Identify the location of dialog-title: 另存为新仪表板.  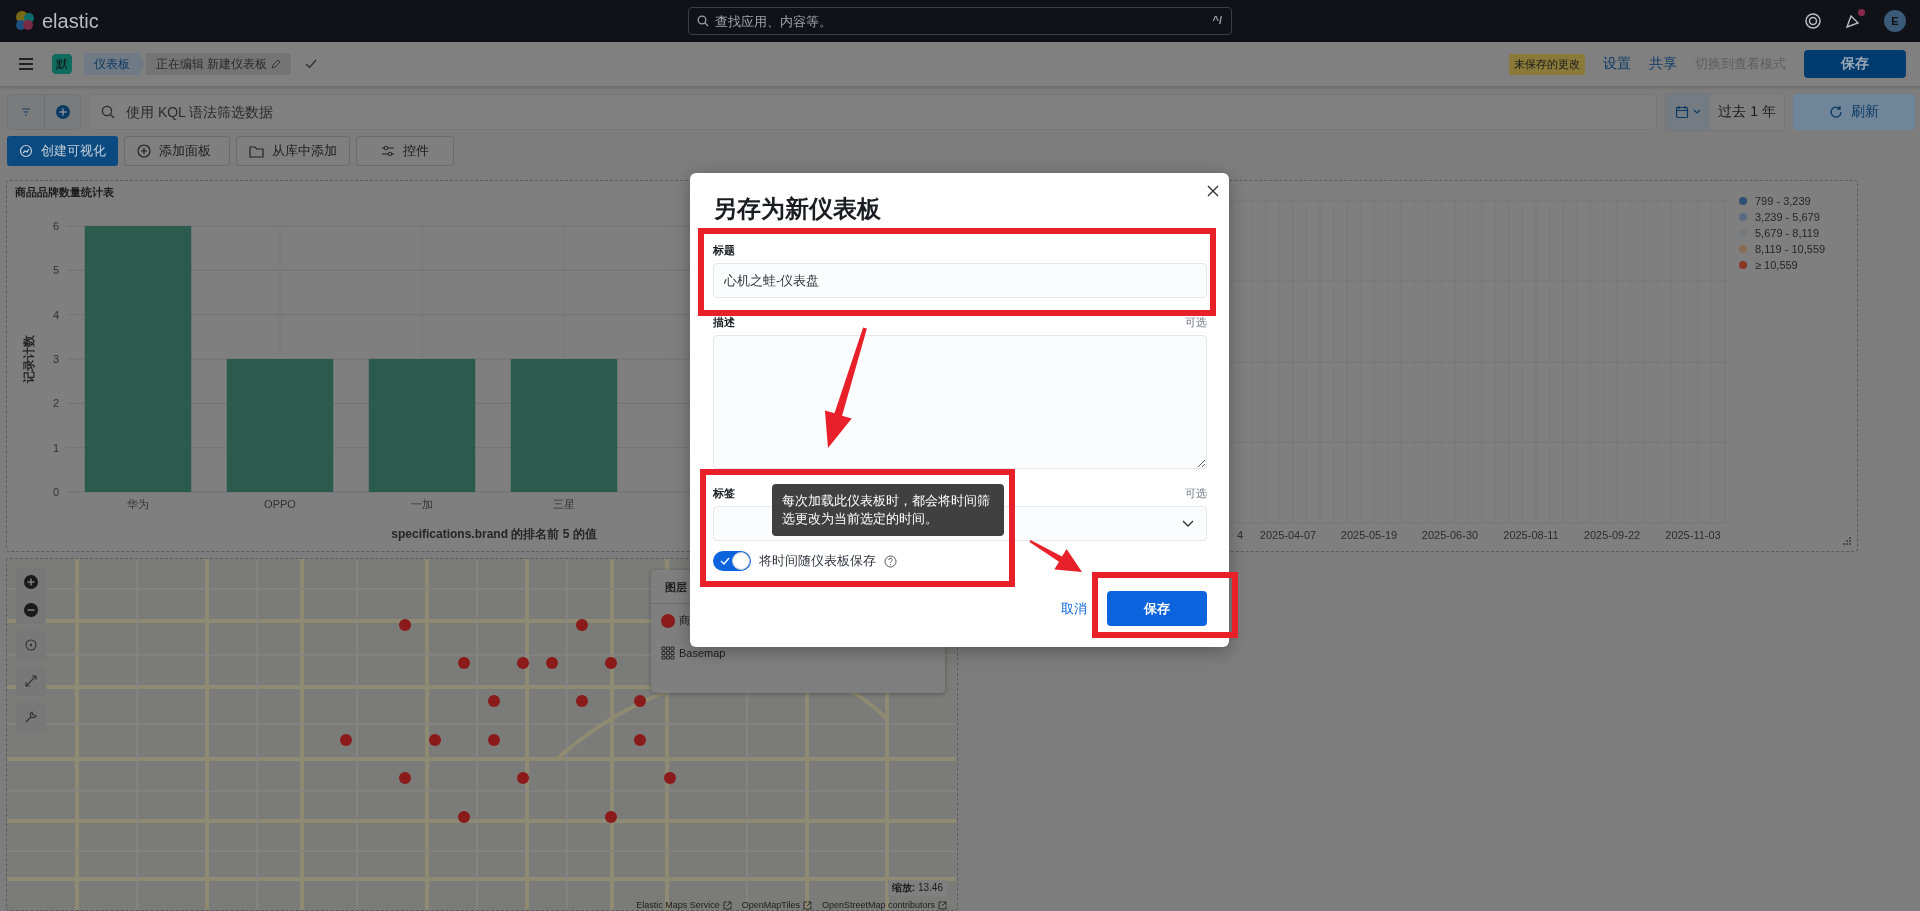
(797, 209).